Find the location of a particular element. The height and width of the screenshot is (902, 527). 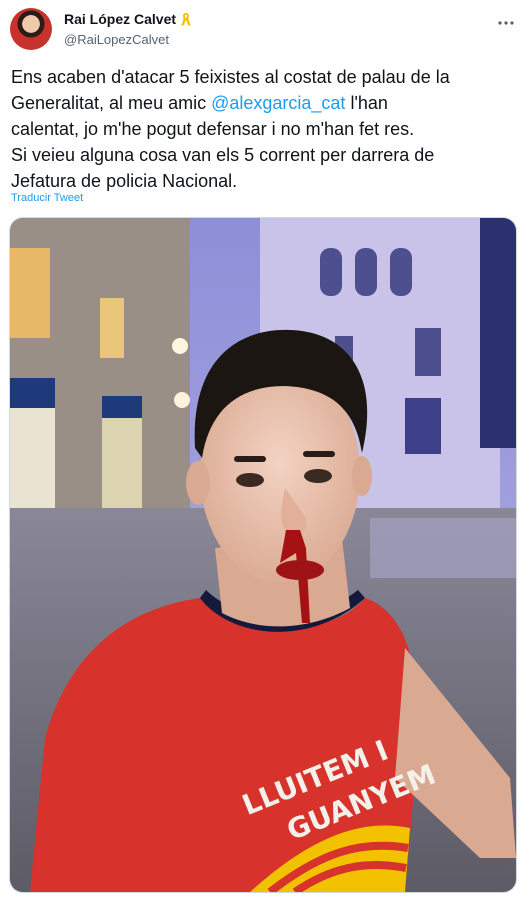

author-name-row: Rai López Calvet is located at coordinates (128, 19).